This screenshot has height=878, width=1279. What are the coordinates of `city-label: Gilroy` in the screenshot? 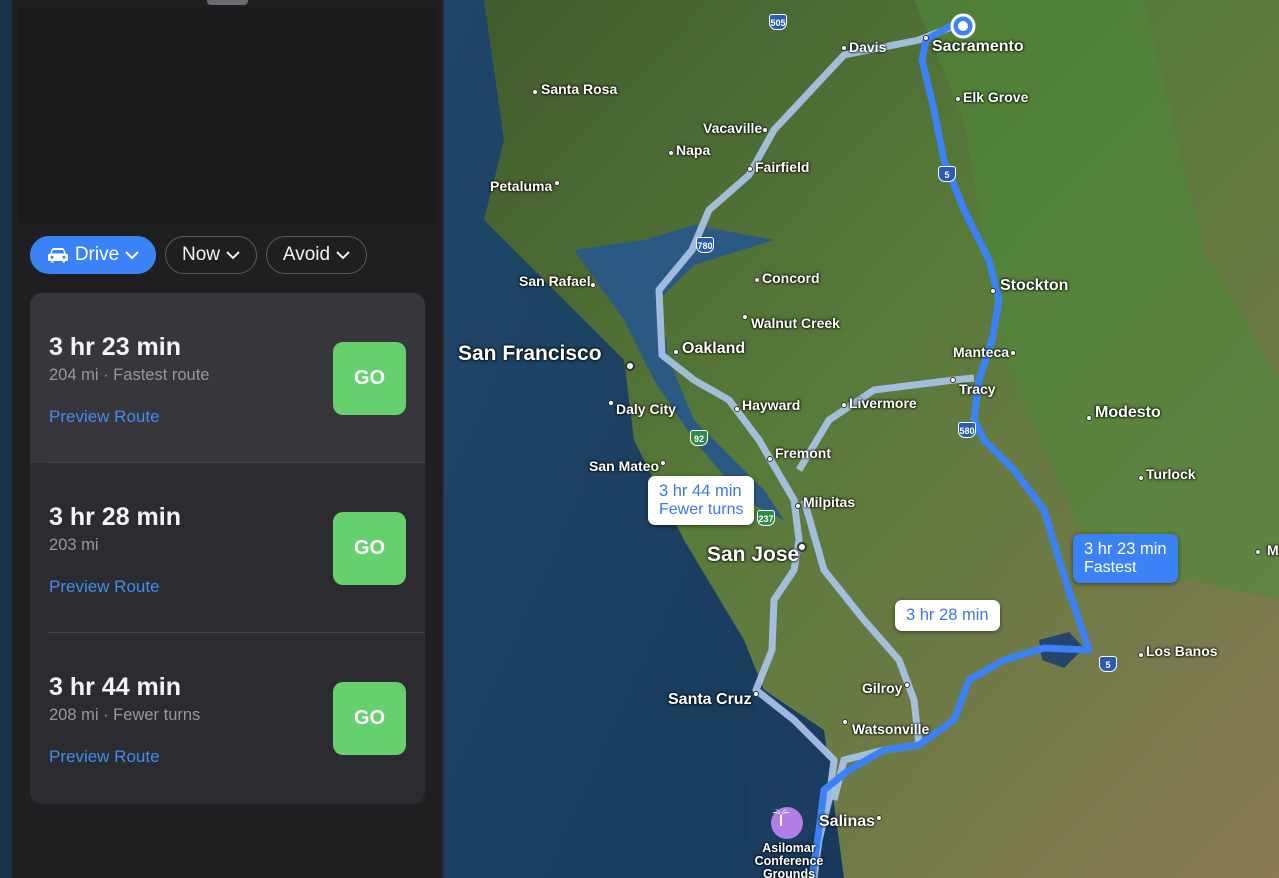 It's located at (882, 688).